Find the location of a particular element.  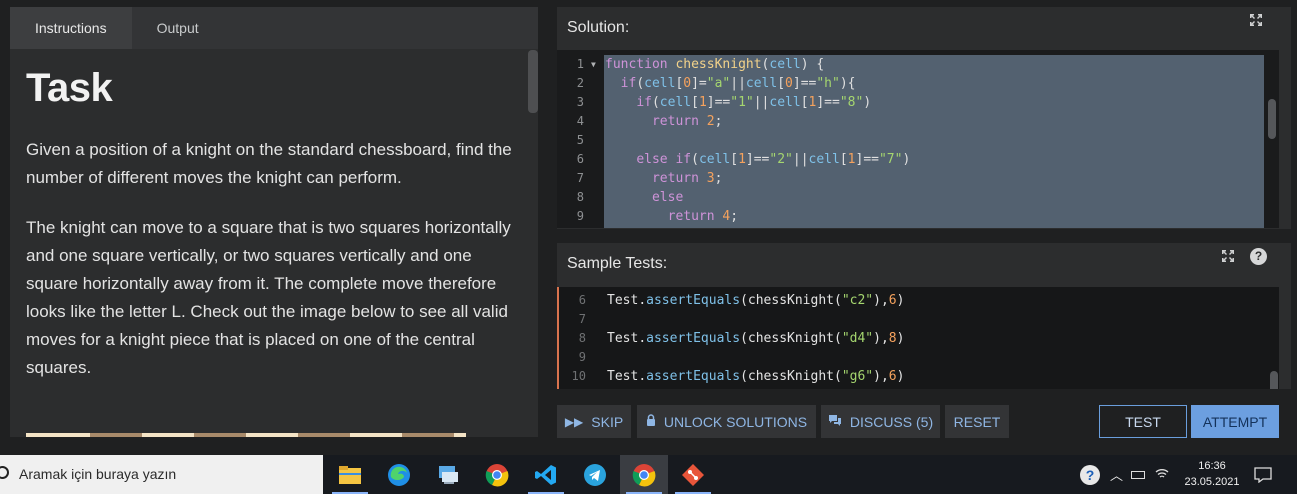

line-number: 3 is located at coordinates (580, 102).